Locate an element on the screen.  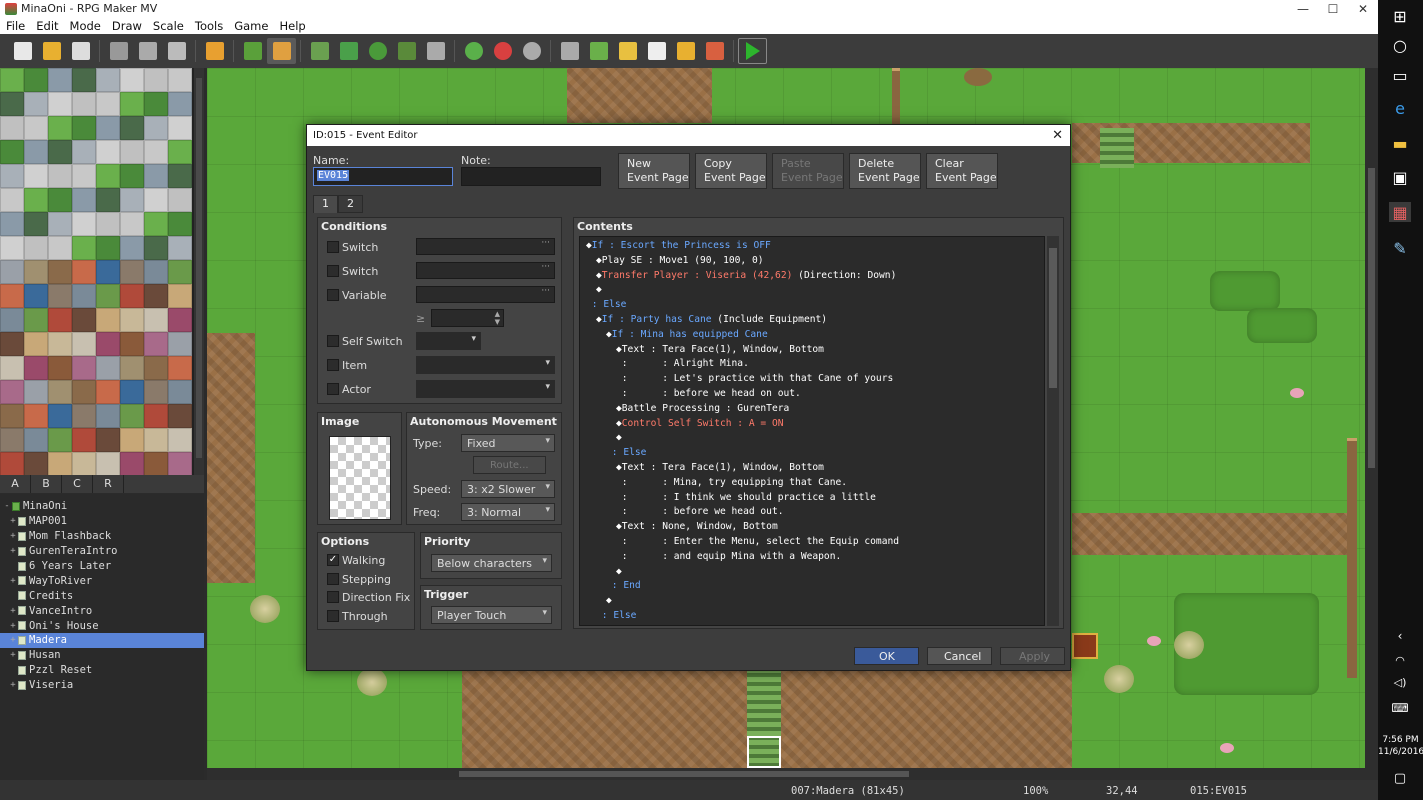
pencil-icon is located at coordinates (319, 51).